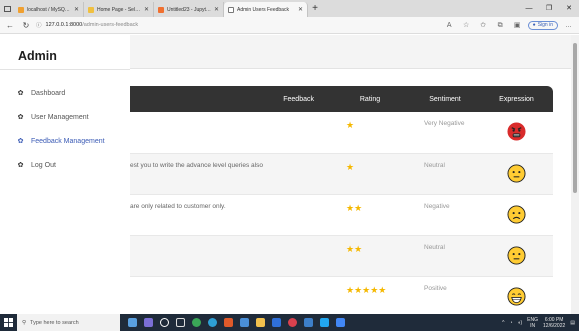 The width and height of the screenshot is (579, 331). Describe the element at coordinates (148, 322) in the screenshot. I see `teams-icon` at that location.